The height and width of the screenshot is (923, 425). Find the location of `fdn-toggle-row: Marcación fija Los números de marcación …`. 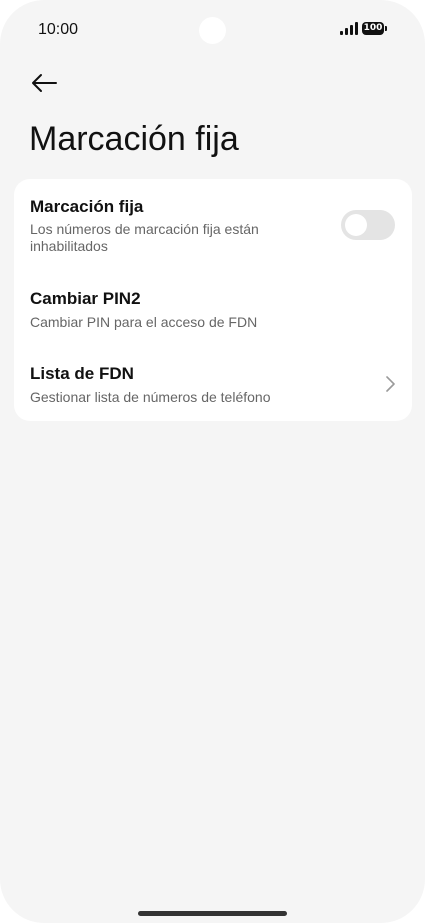

fdn-toggle-row: Marcación fija Los números de marcación … is located at coordinates (213, 224).